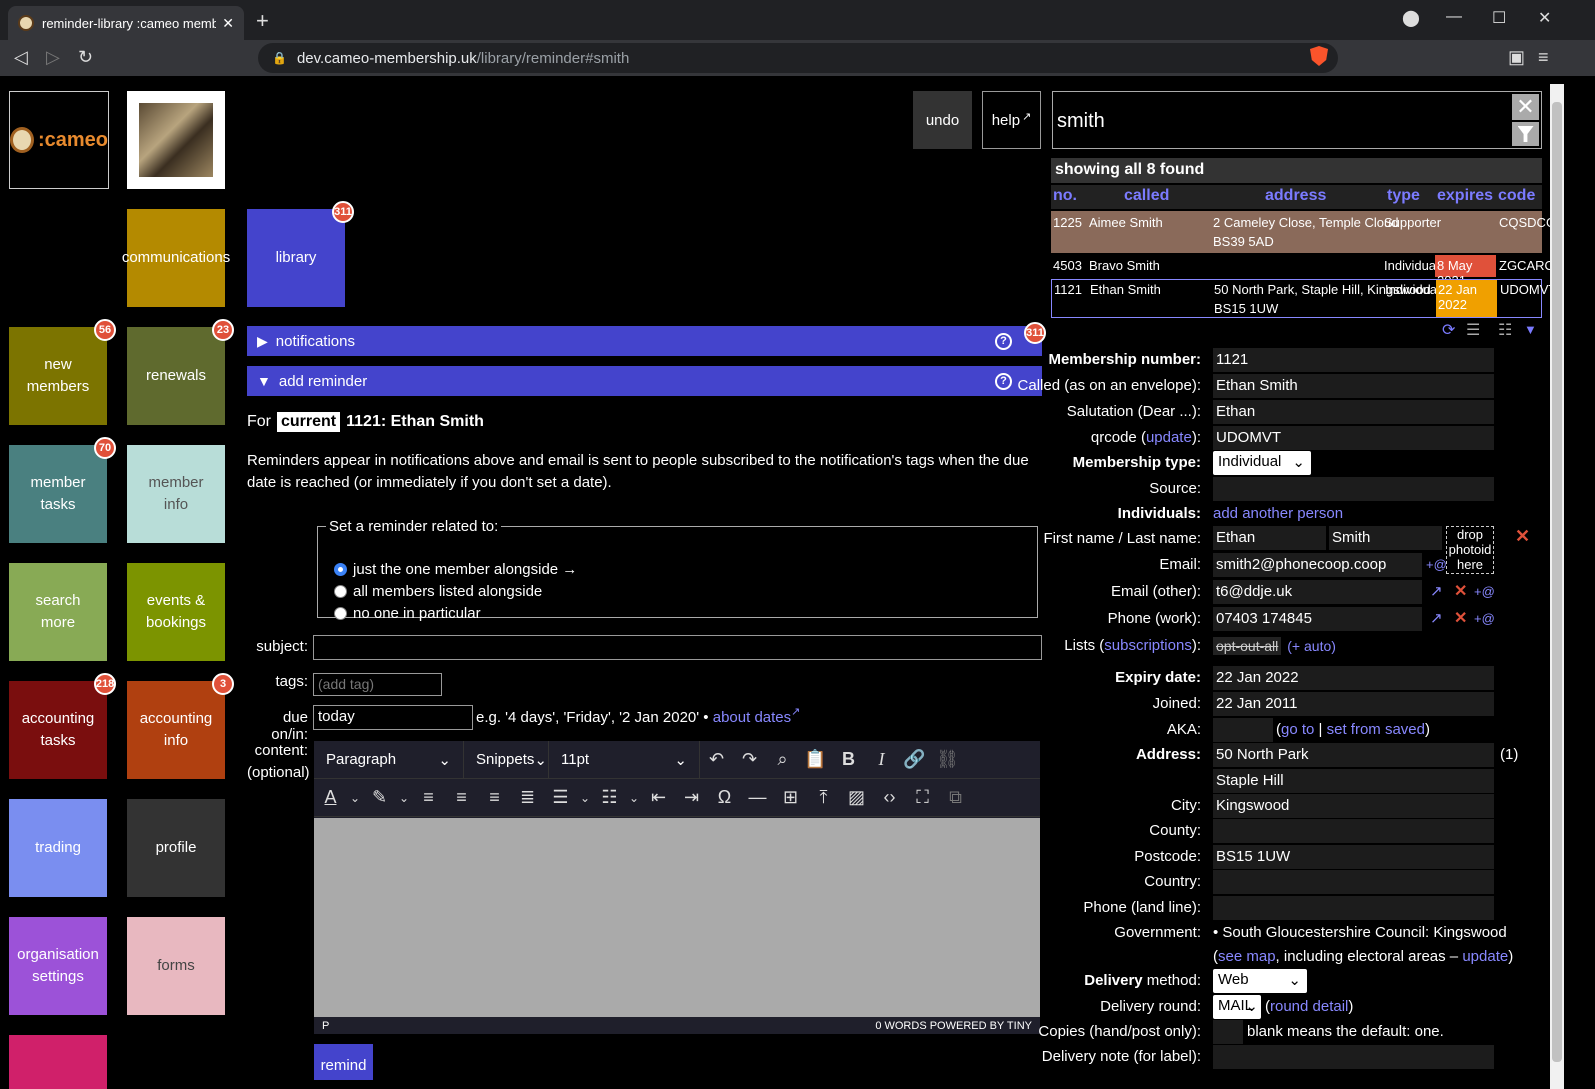 The height and width of the screenshot is (1089, 1595). I want to click on qrcode-field: UDOMVT, so click(1353, 438).